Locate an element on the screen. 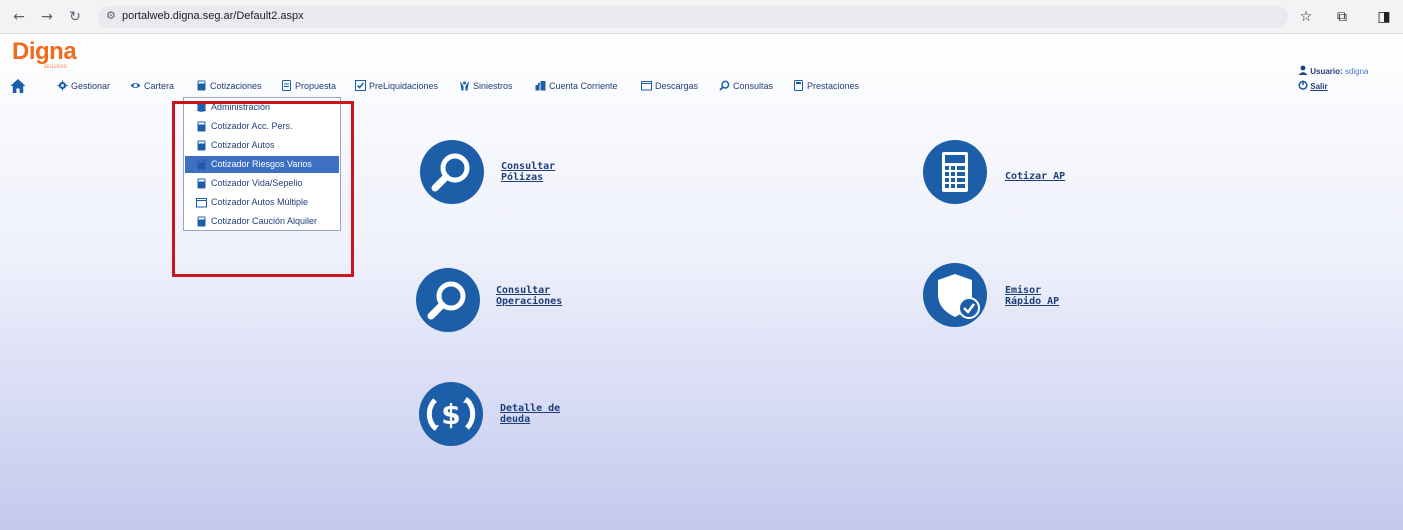  menu-cuenta-corriente: Cuenta Corriente is located at coordinates (576, 86).